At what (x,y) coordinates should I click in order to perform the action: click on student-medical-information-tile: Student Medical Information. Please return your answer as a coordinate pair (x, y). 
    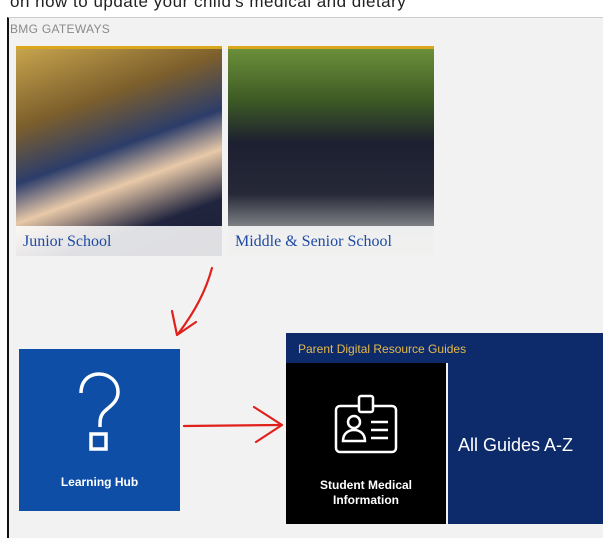
    Looking at the image, I should click on (366, 443).